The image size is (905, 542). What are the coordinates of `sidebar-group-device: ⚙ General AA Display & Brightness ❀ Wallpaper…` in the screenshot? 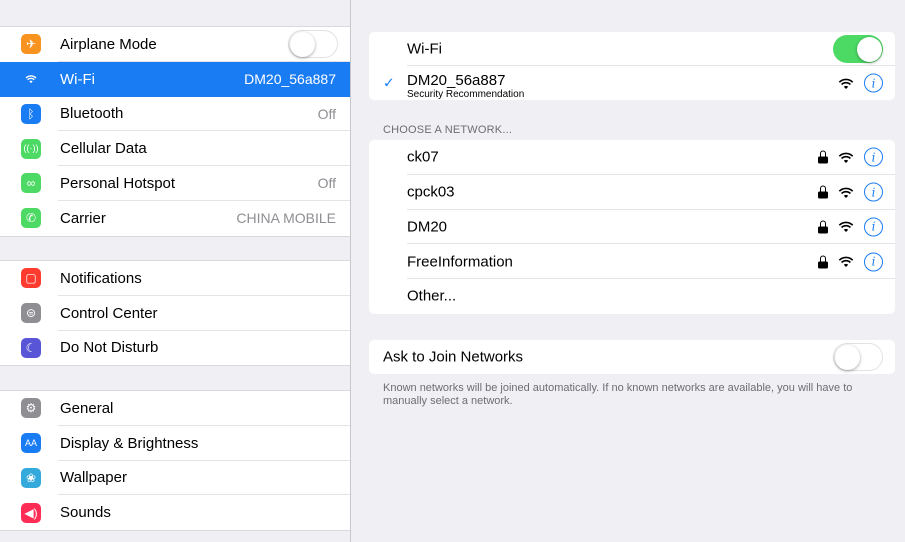 It's located at (175, 460).